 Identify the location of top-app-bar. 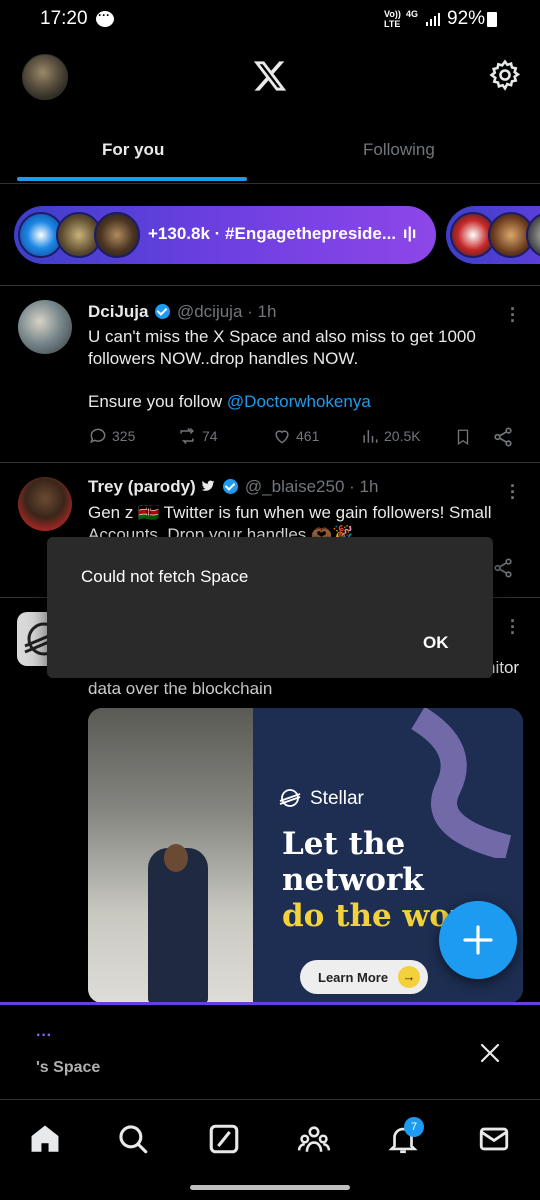
(270, 76).